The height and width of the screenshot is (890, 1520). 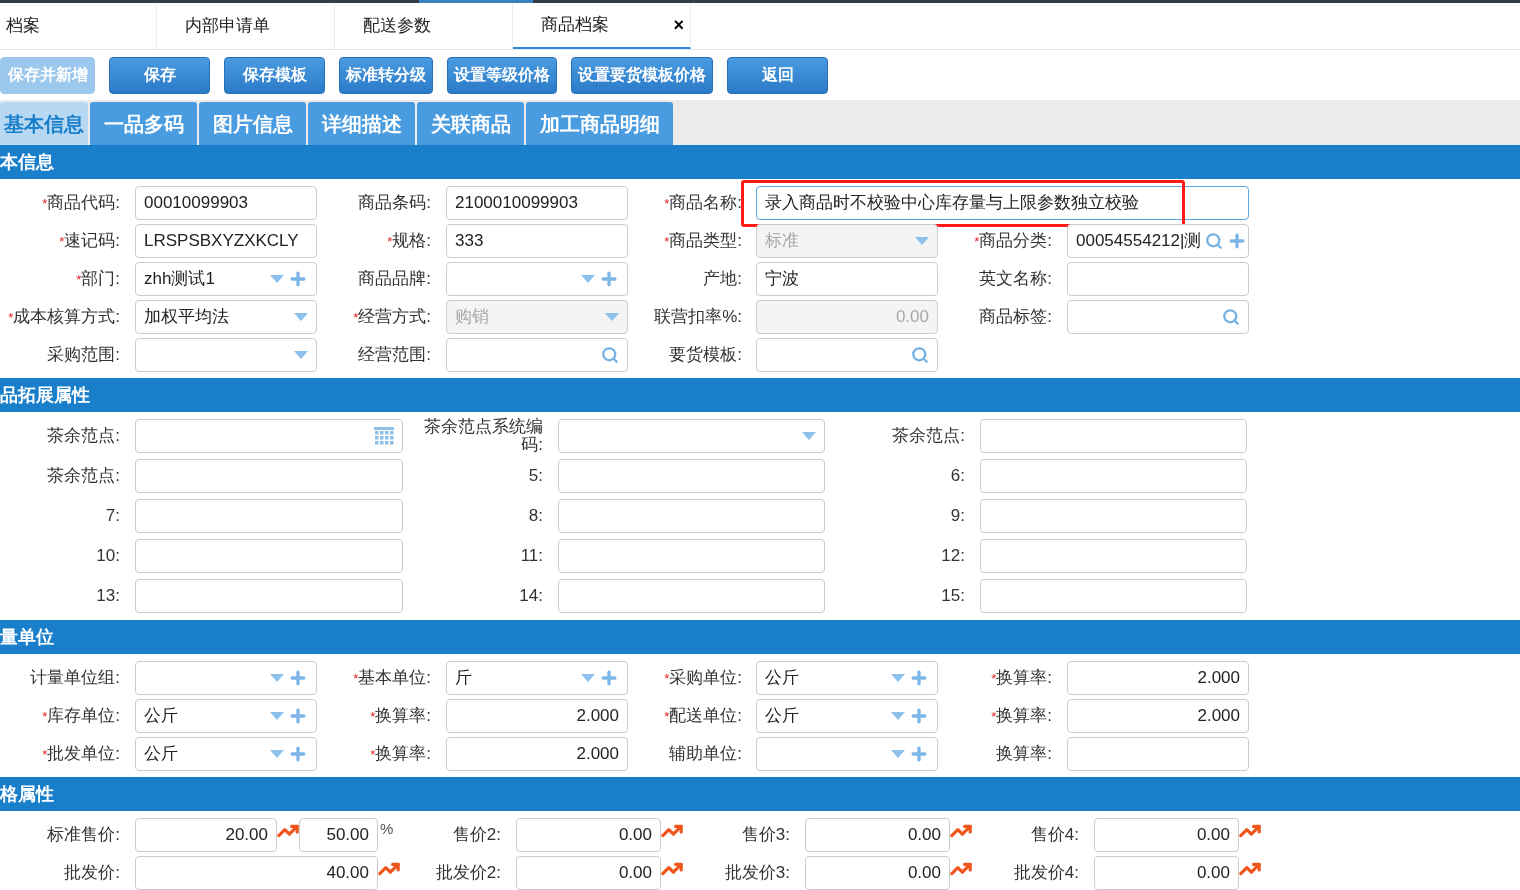 What do you see at coordinates (226, 279) in the screenshot?
I see `input-field: zhh测试1` at bounding box center [226, 279].